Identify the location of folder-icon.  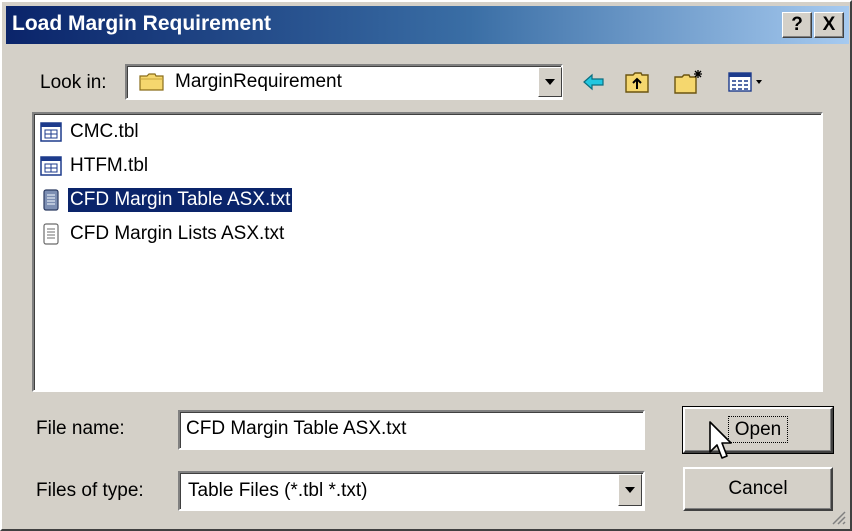
(152, 82).